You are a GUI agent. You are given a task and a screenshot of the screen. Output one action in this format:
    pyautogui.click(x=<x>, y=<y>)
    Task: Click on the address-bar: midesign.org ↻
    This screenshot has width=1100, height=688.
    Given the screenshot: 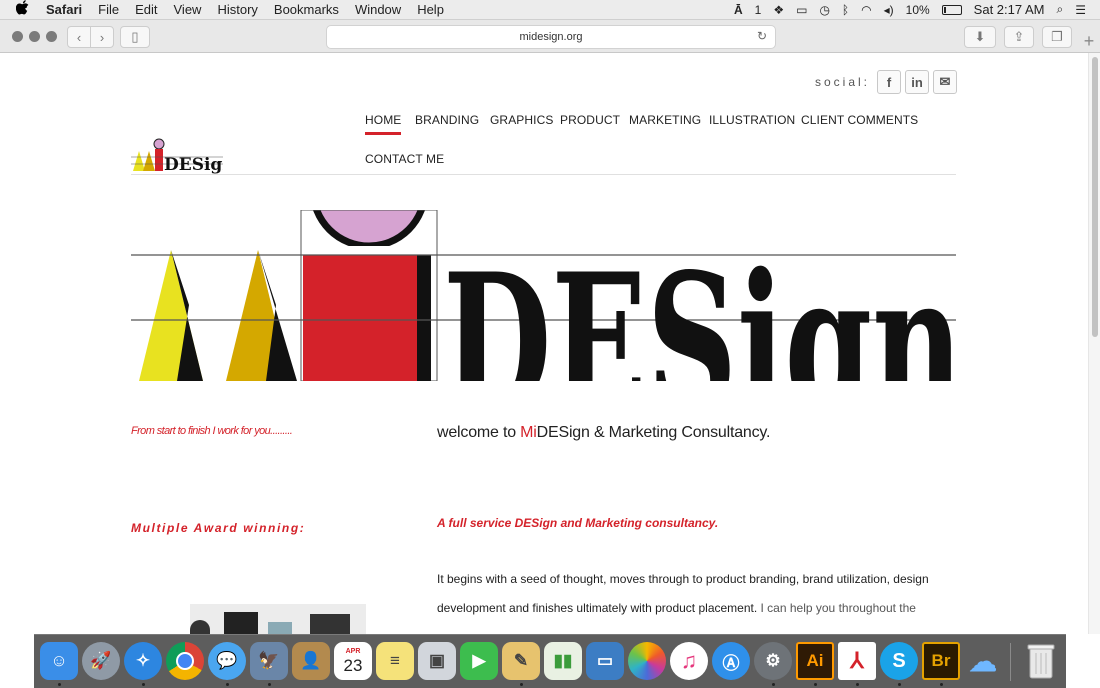 What is the action you would take?
    pyautogui.click(x=551, y=37)
    